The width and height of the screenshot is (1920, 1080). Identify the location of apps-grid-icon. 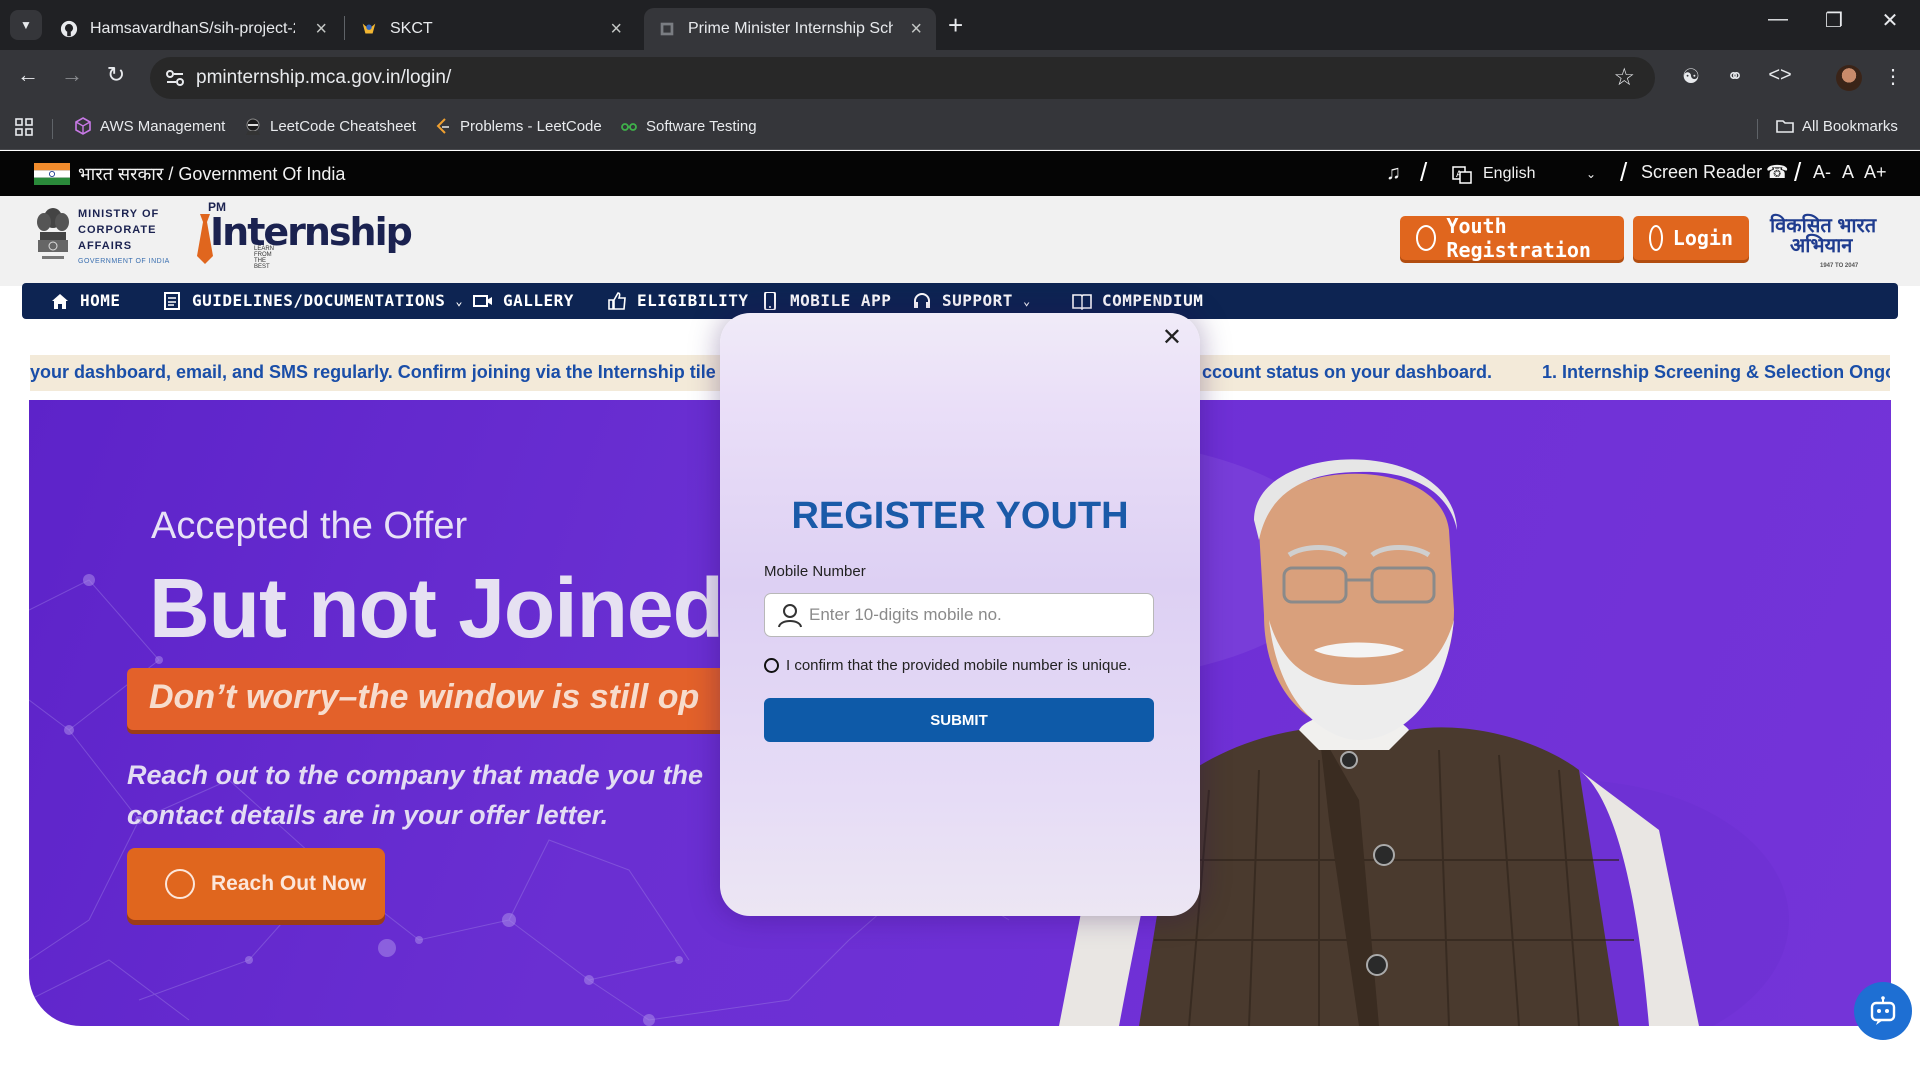
(24, 127).